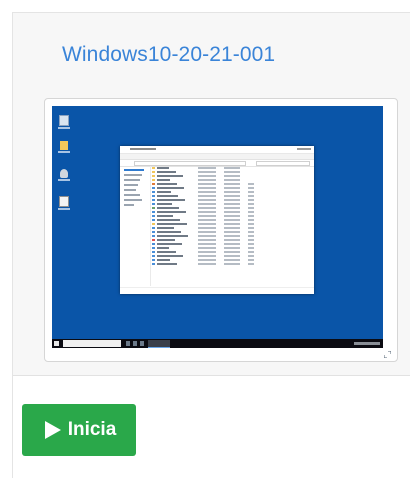 This screenshot has height=478, width=410. I want to click on start-button: Inicia, so click(79, 430).